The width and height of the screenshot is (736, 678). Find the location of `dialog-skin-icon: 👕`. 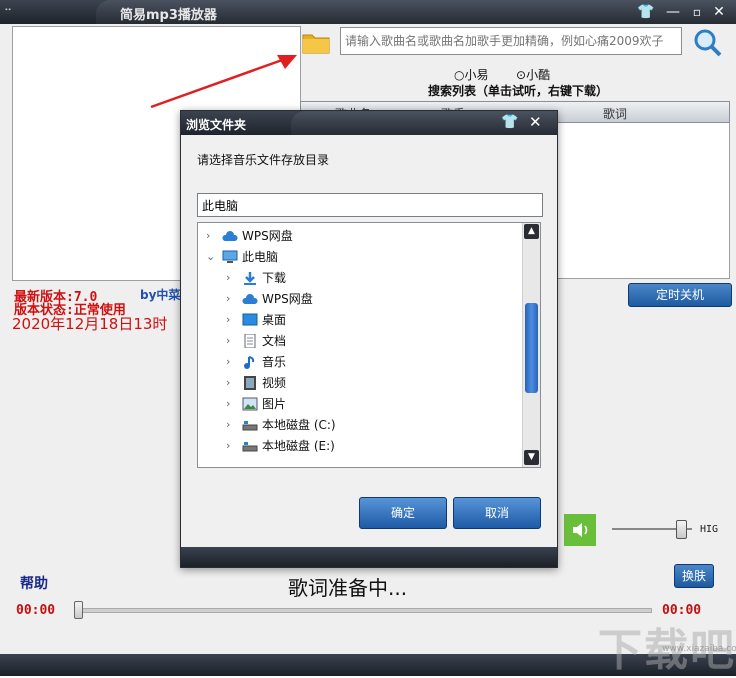

dialog-skin-icon: 👕 is located at coordinates (509, 122).